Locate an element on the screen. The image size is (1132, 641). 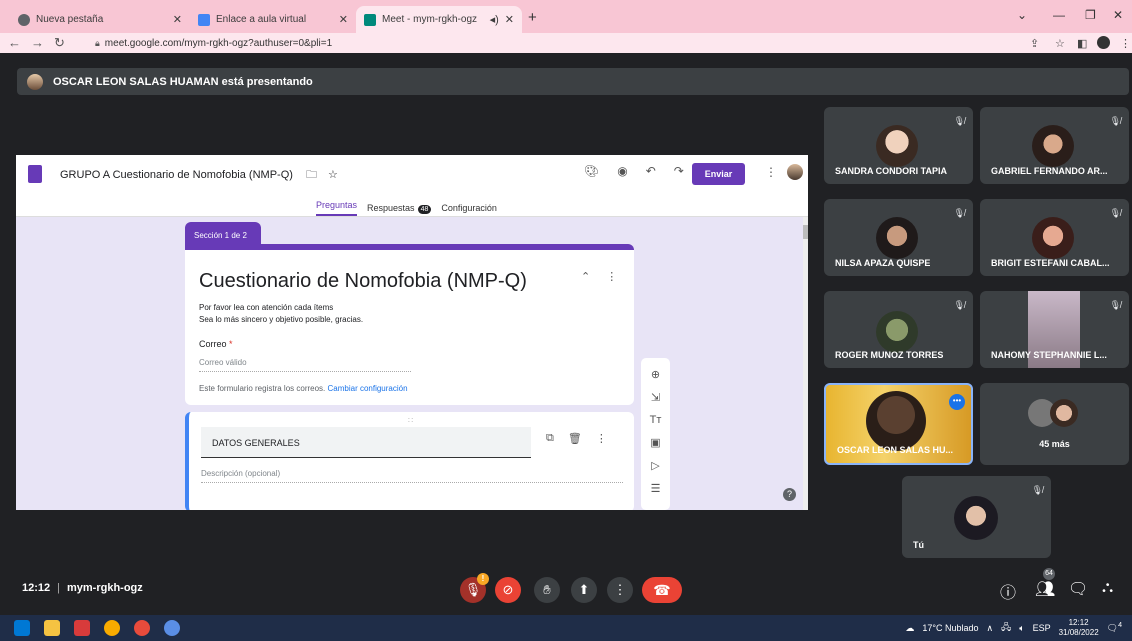
duplicate-icon: ⧉ is located at coordinates (550, 438).